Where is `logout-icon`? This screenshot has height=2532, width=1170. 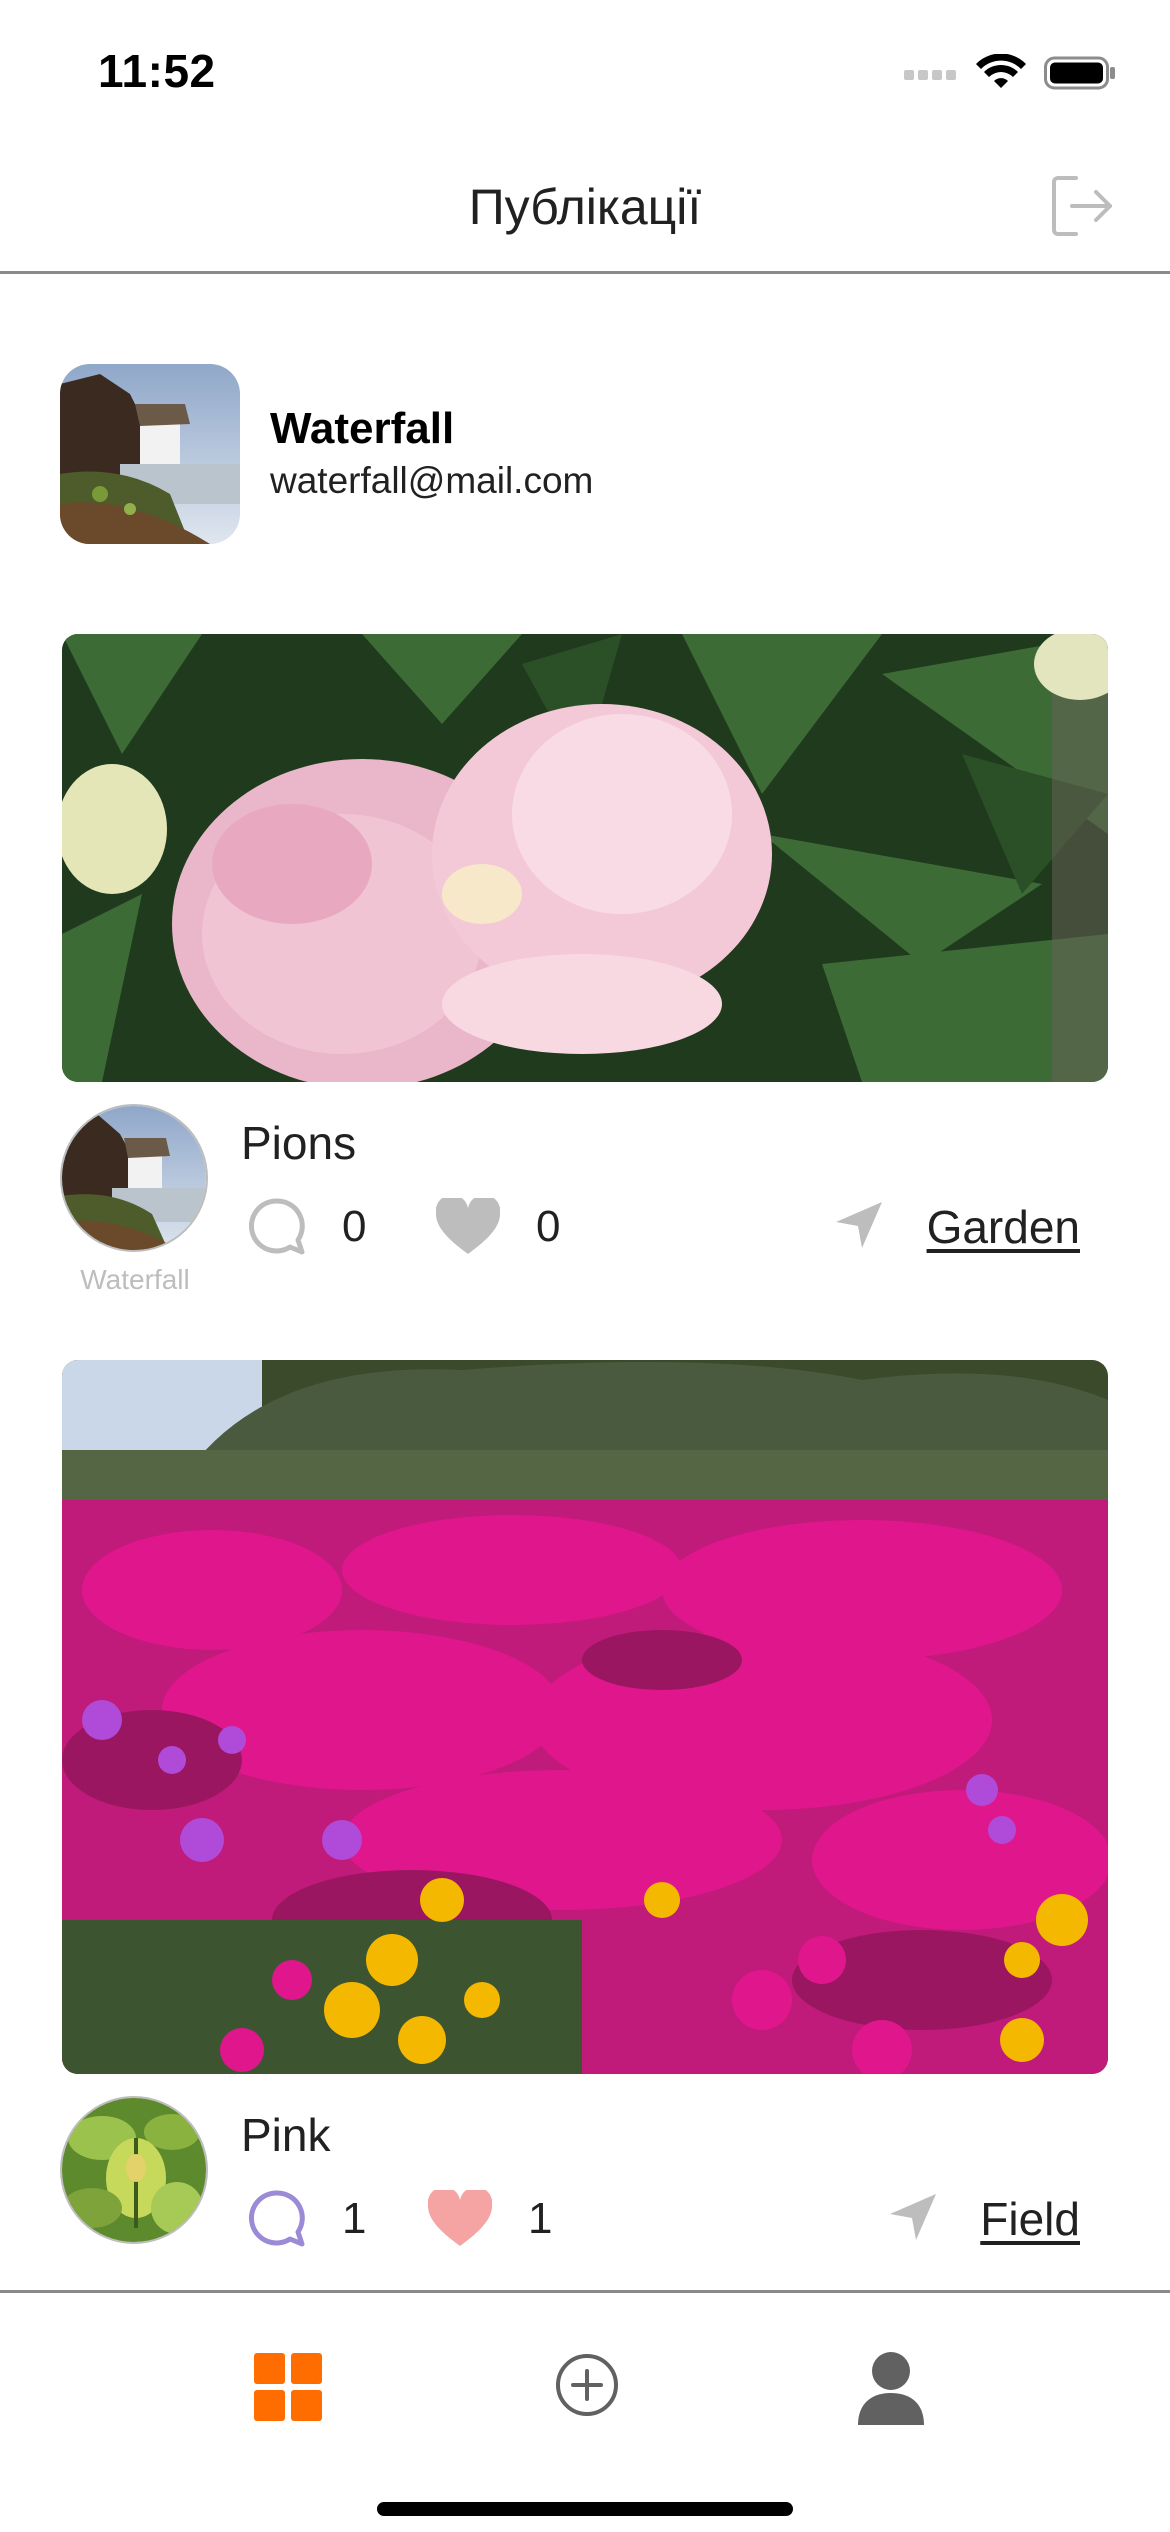
logout-icon is located at coordinates (1082, 206).